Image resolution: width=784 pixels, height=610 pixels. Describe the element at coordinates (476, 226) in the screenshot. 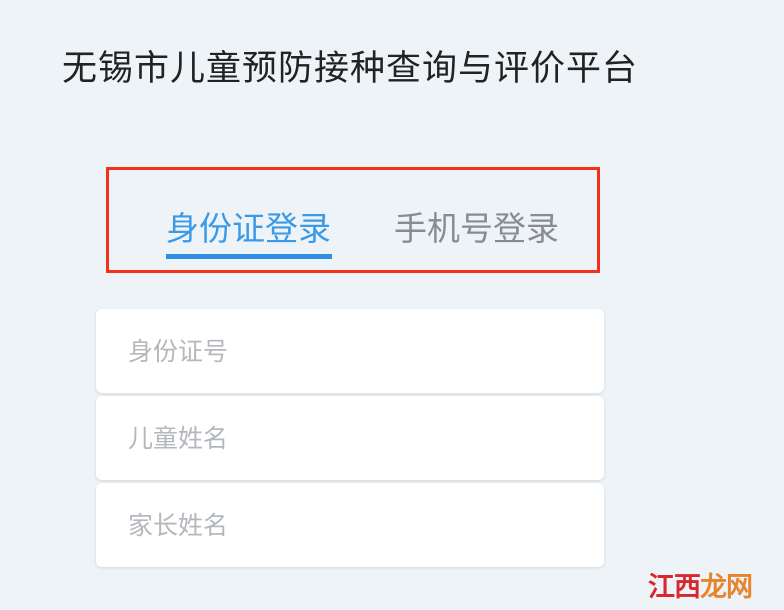

I see `tab-phone-login: 手机号登录` at that location.